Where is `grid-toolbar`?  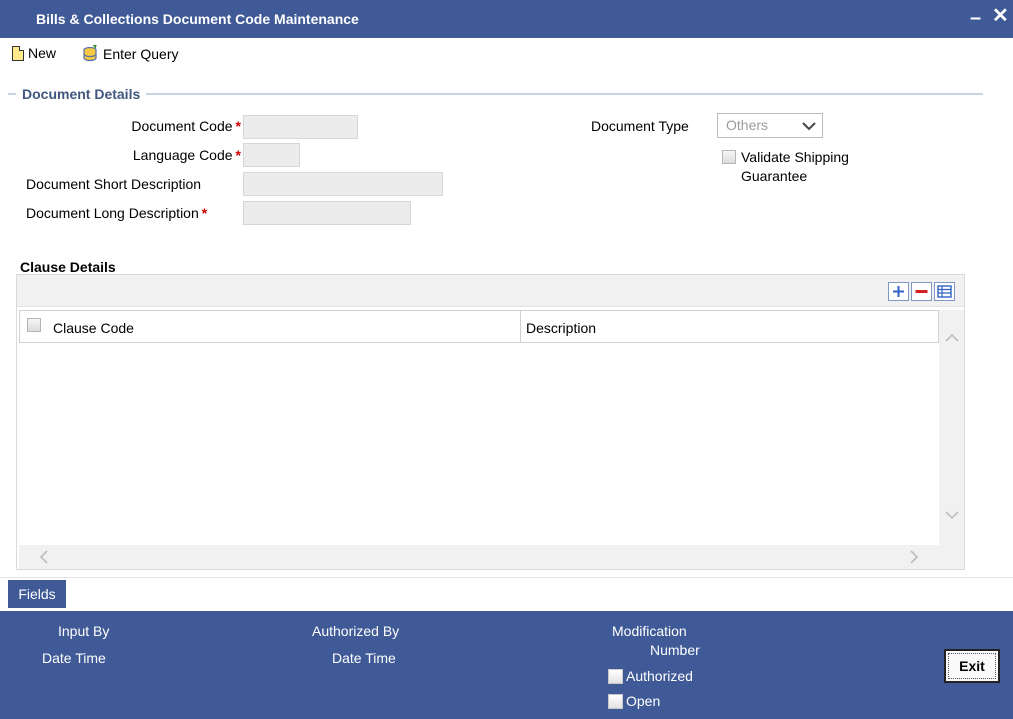 grid-toolbar is located at coordinates (490, 291).